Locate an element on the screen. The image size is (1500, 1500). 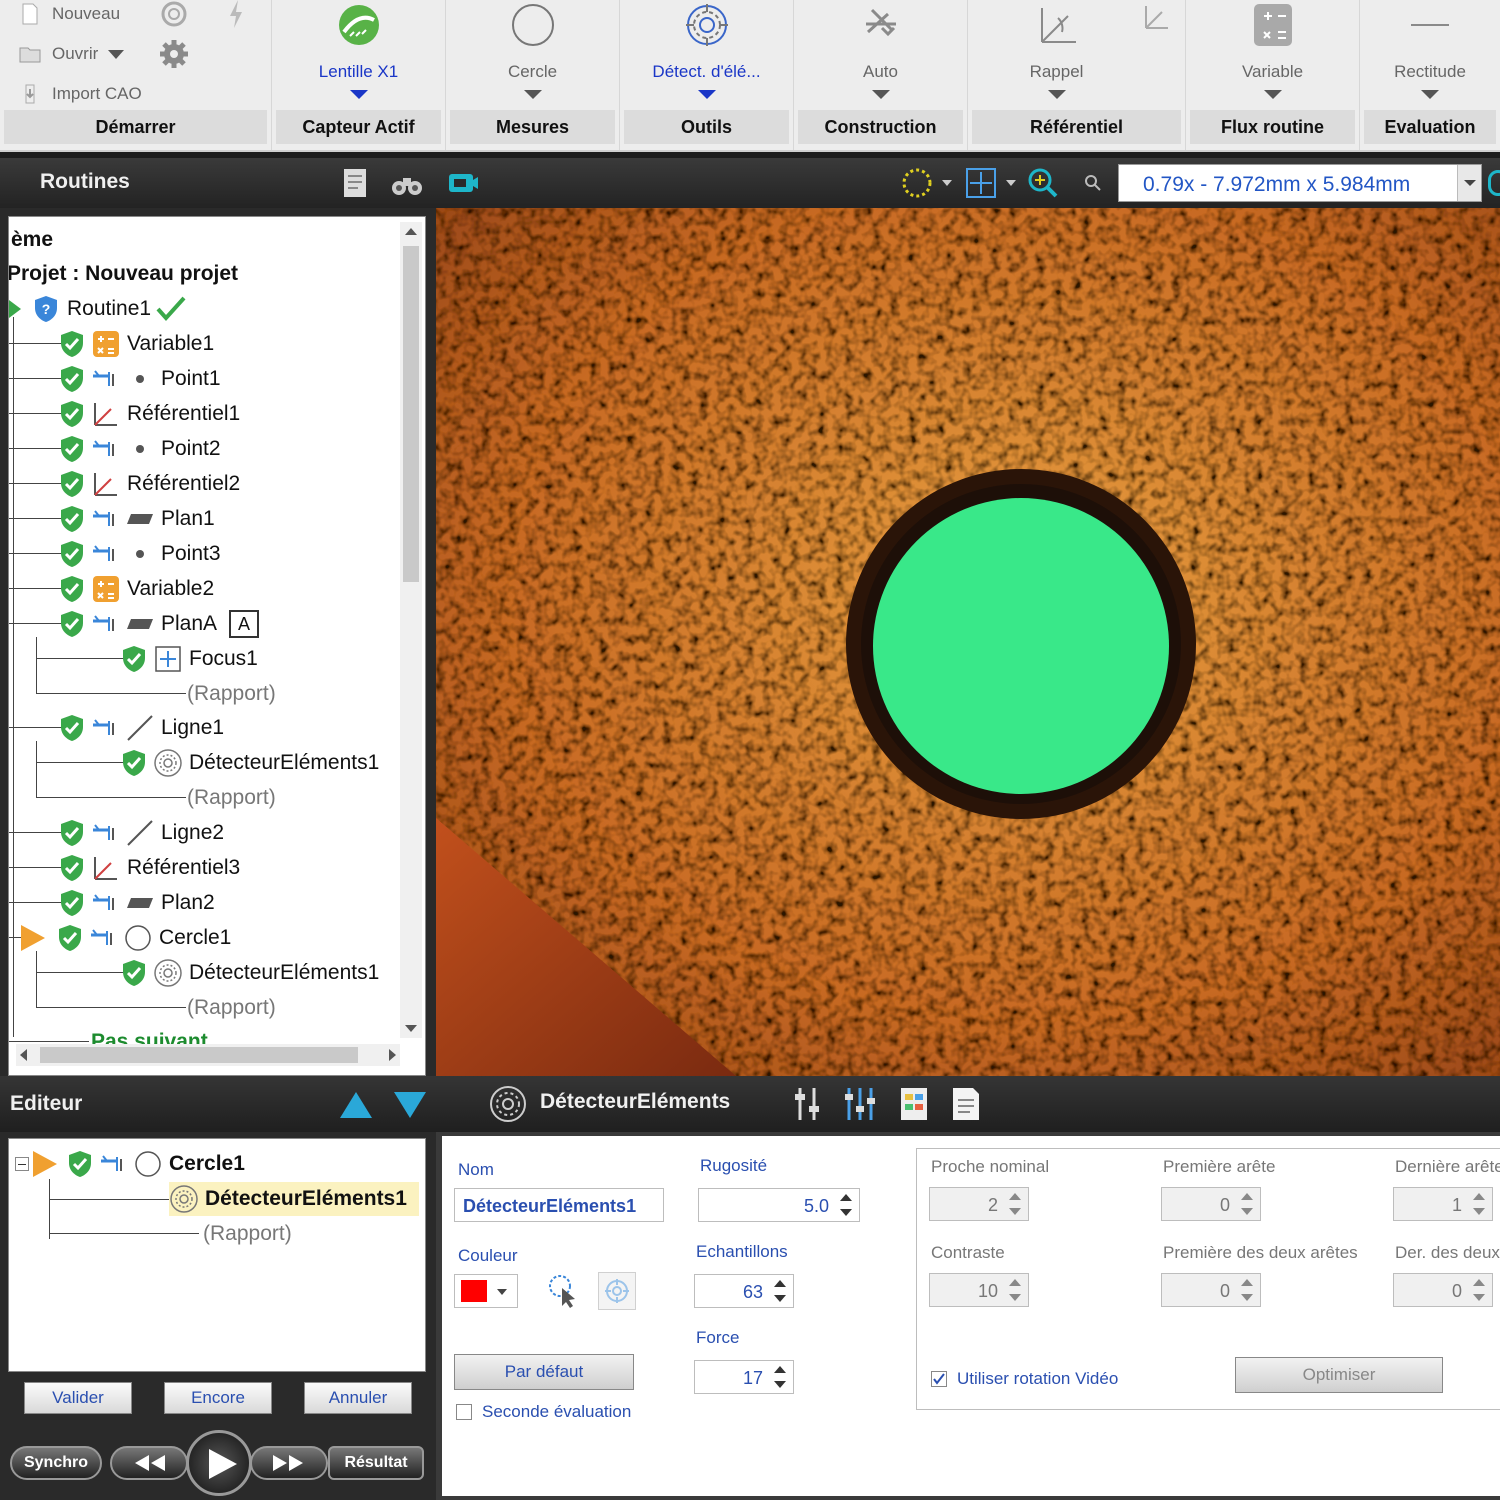
tree-horizontal-scrollbar is located at coordinates (208, 1055).